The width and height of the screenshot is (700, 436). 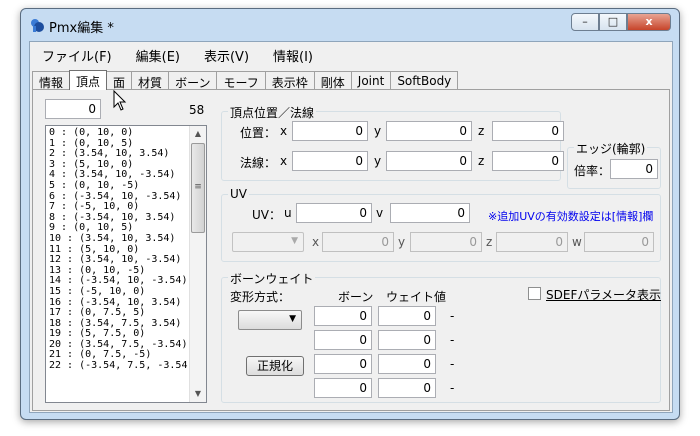 I want to click on maximize-button: □, so click(x=613, y=22).